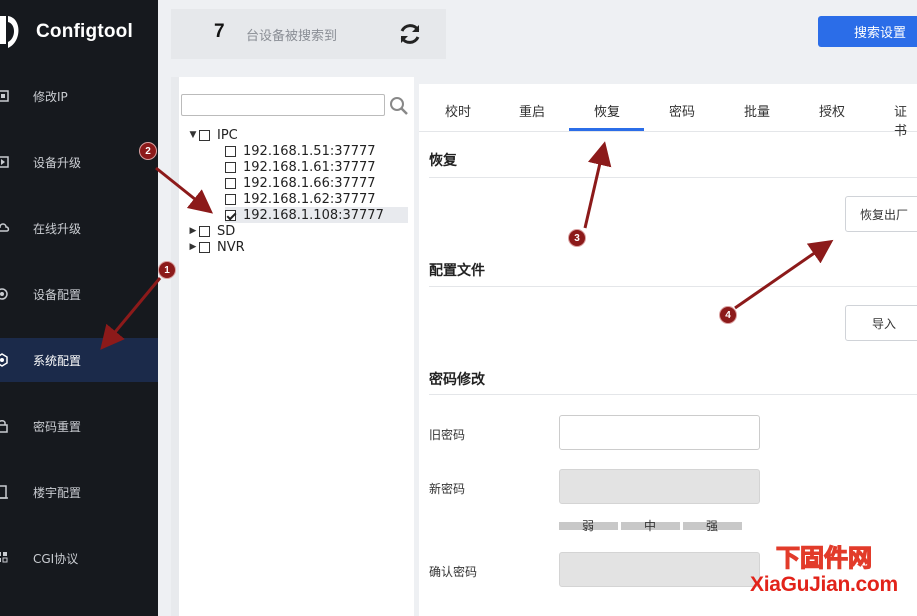  I want to click on device-search-summary: 7 台设备被搜索到, so click(308, 34).